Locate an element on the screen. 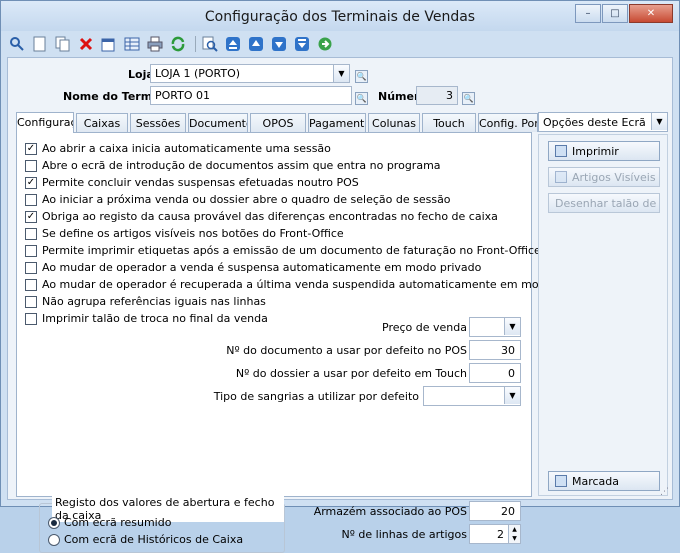 Image resolution: width=680 pixels, height=553 pixels. properties-icon is located at coordinates (109, 44).